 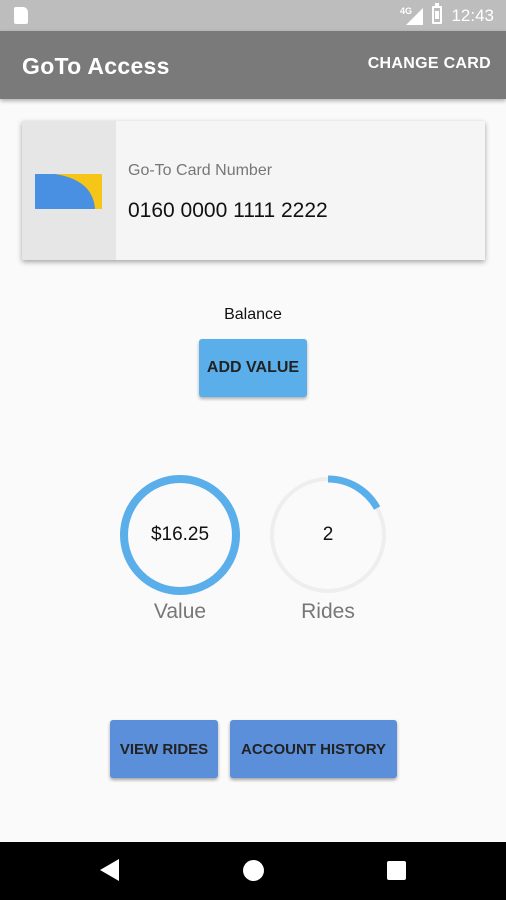 I want to click on battery-icon, so click(x=437, y=13).